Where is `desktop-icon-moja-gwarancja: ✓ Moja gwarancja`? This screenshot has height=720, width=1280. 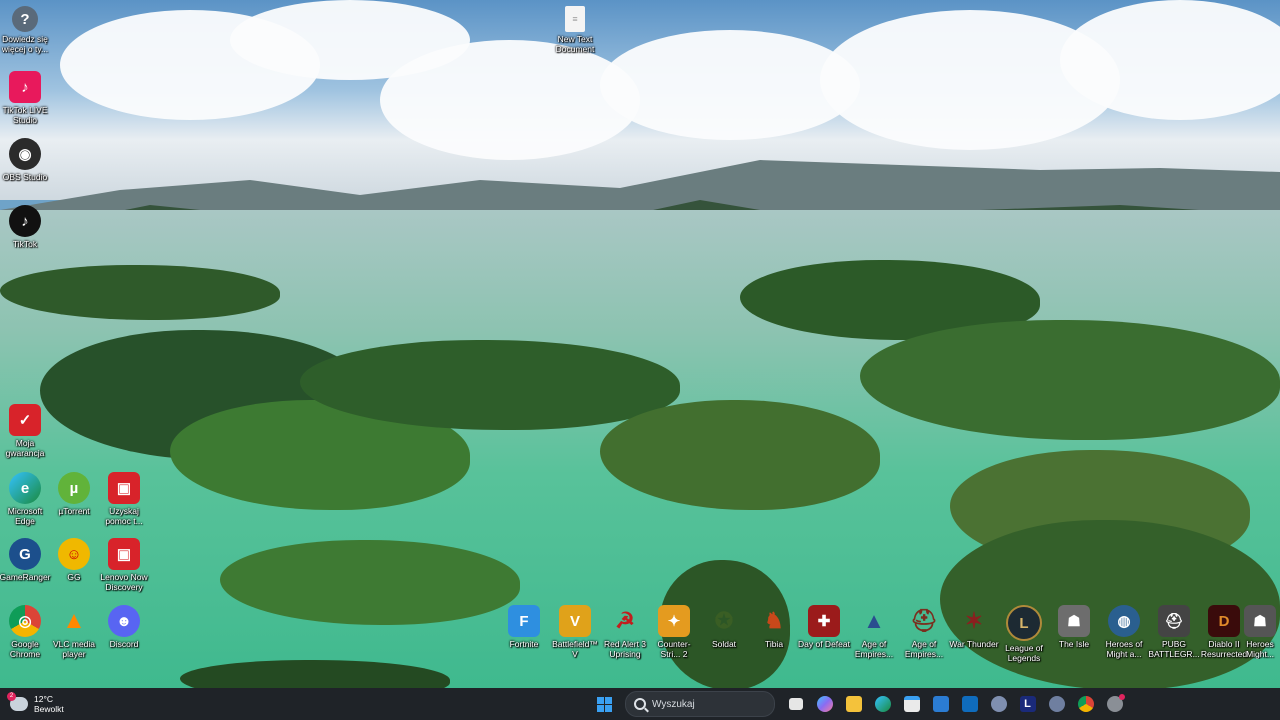
desktop-icon-moja-gwarancja: ✓ Moja gwarancja is located at coordinates (25, 431).